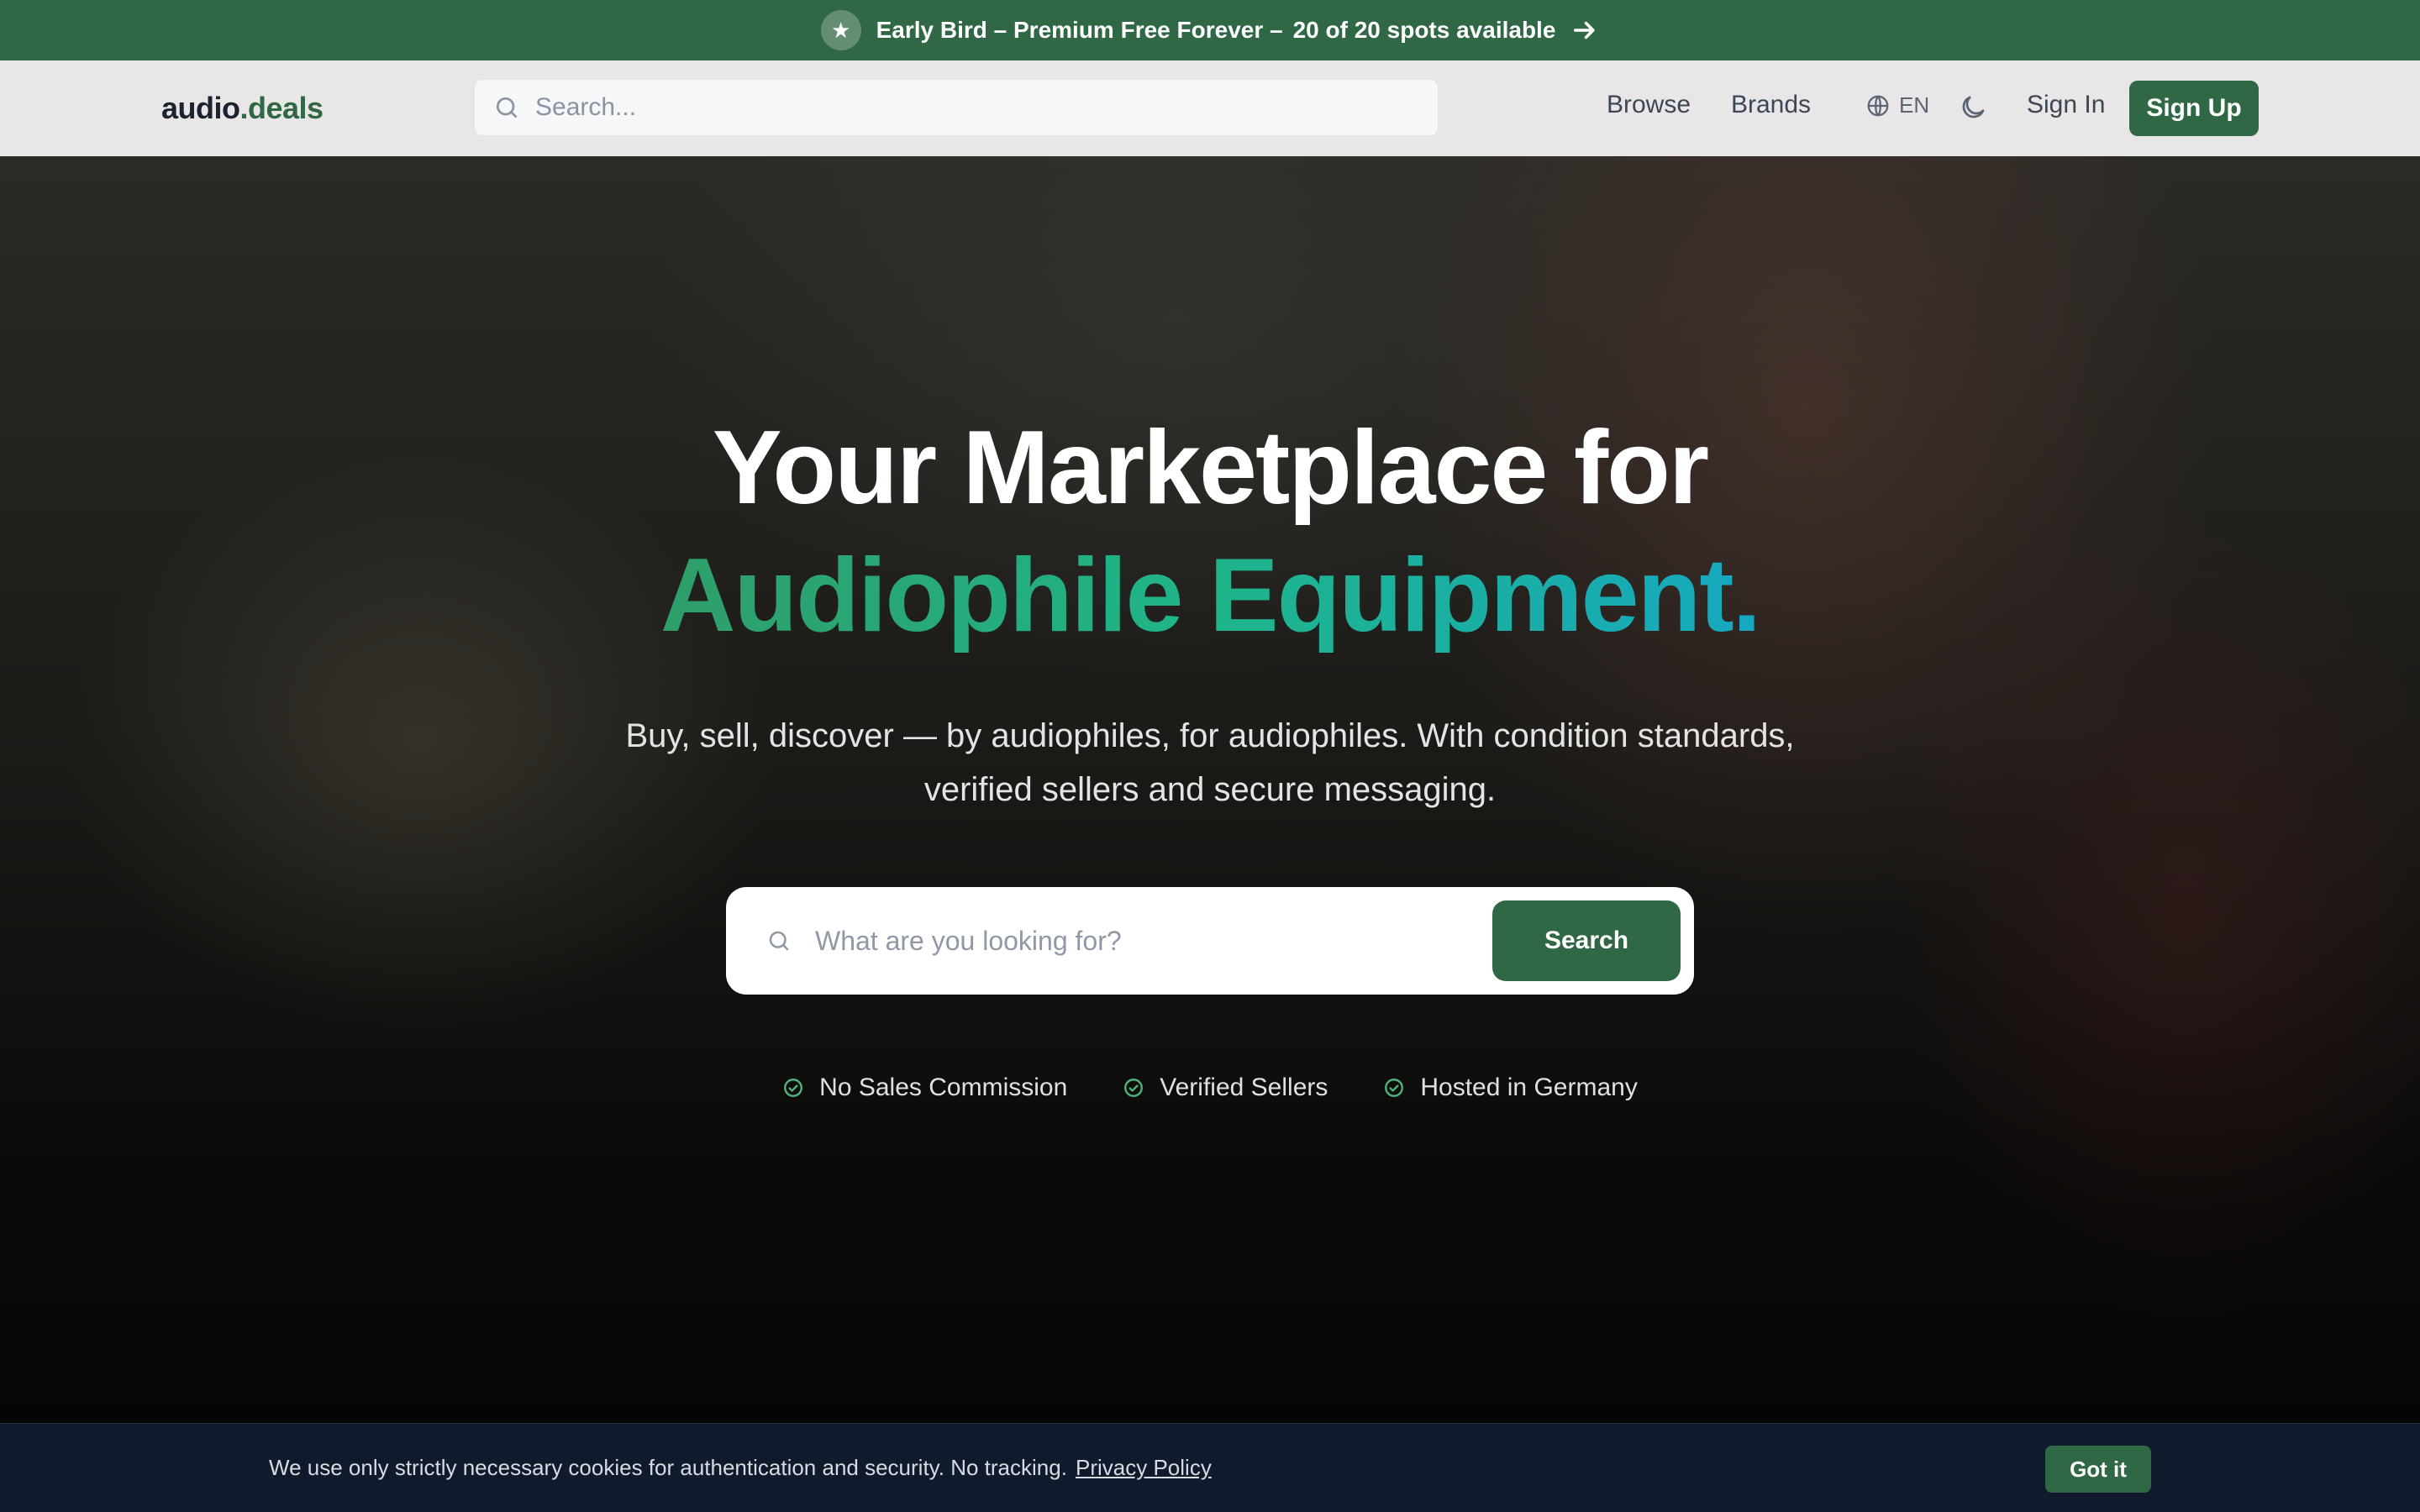  Describe the element at coordinates (1079, 30) in the screenshot. I see `promo-main-text: Early Bird – Premium Free Forever –` at that location.